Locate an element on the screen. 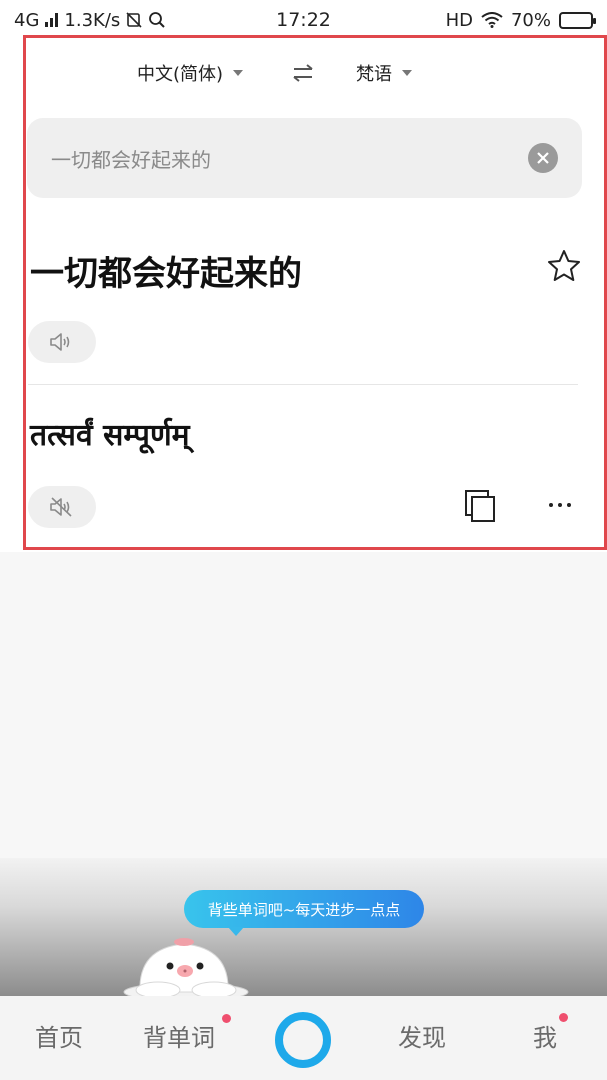 The width and height of the screenshot is (607, 1080). more-options-button is located at coordinates (560, 505).